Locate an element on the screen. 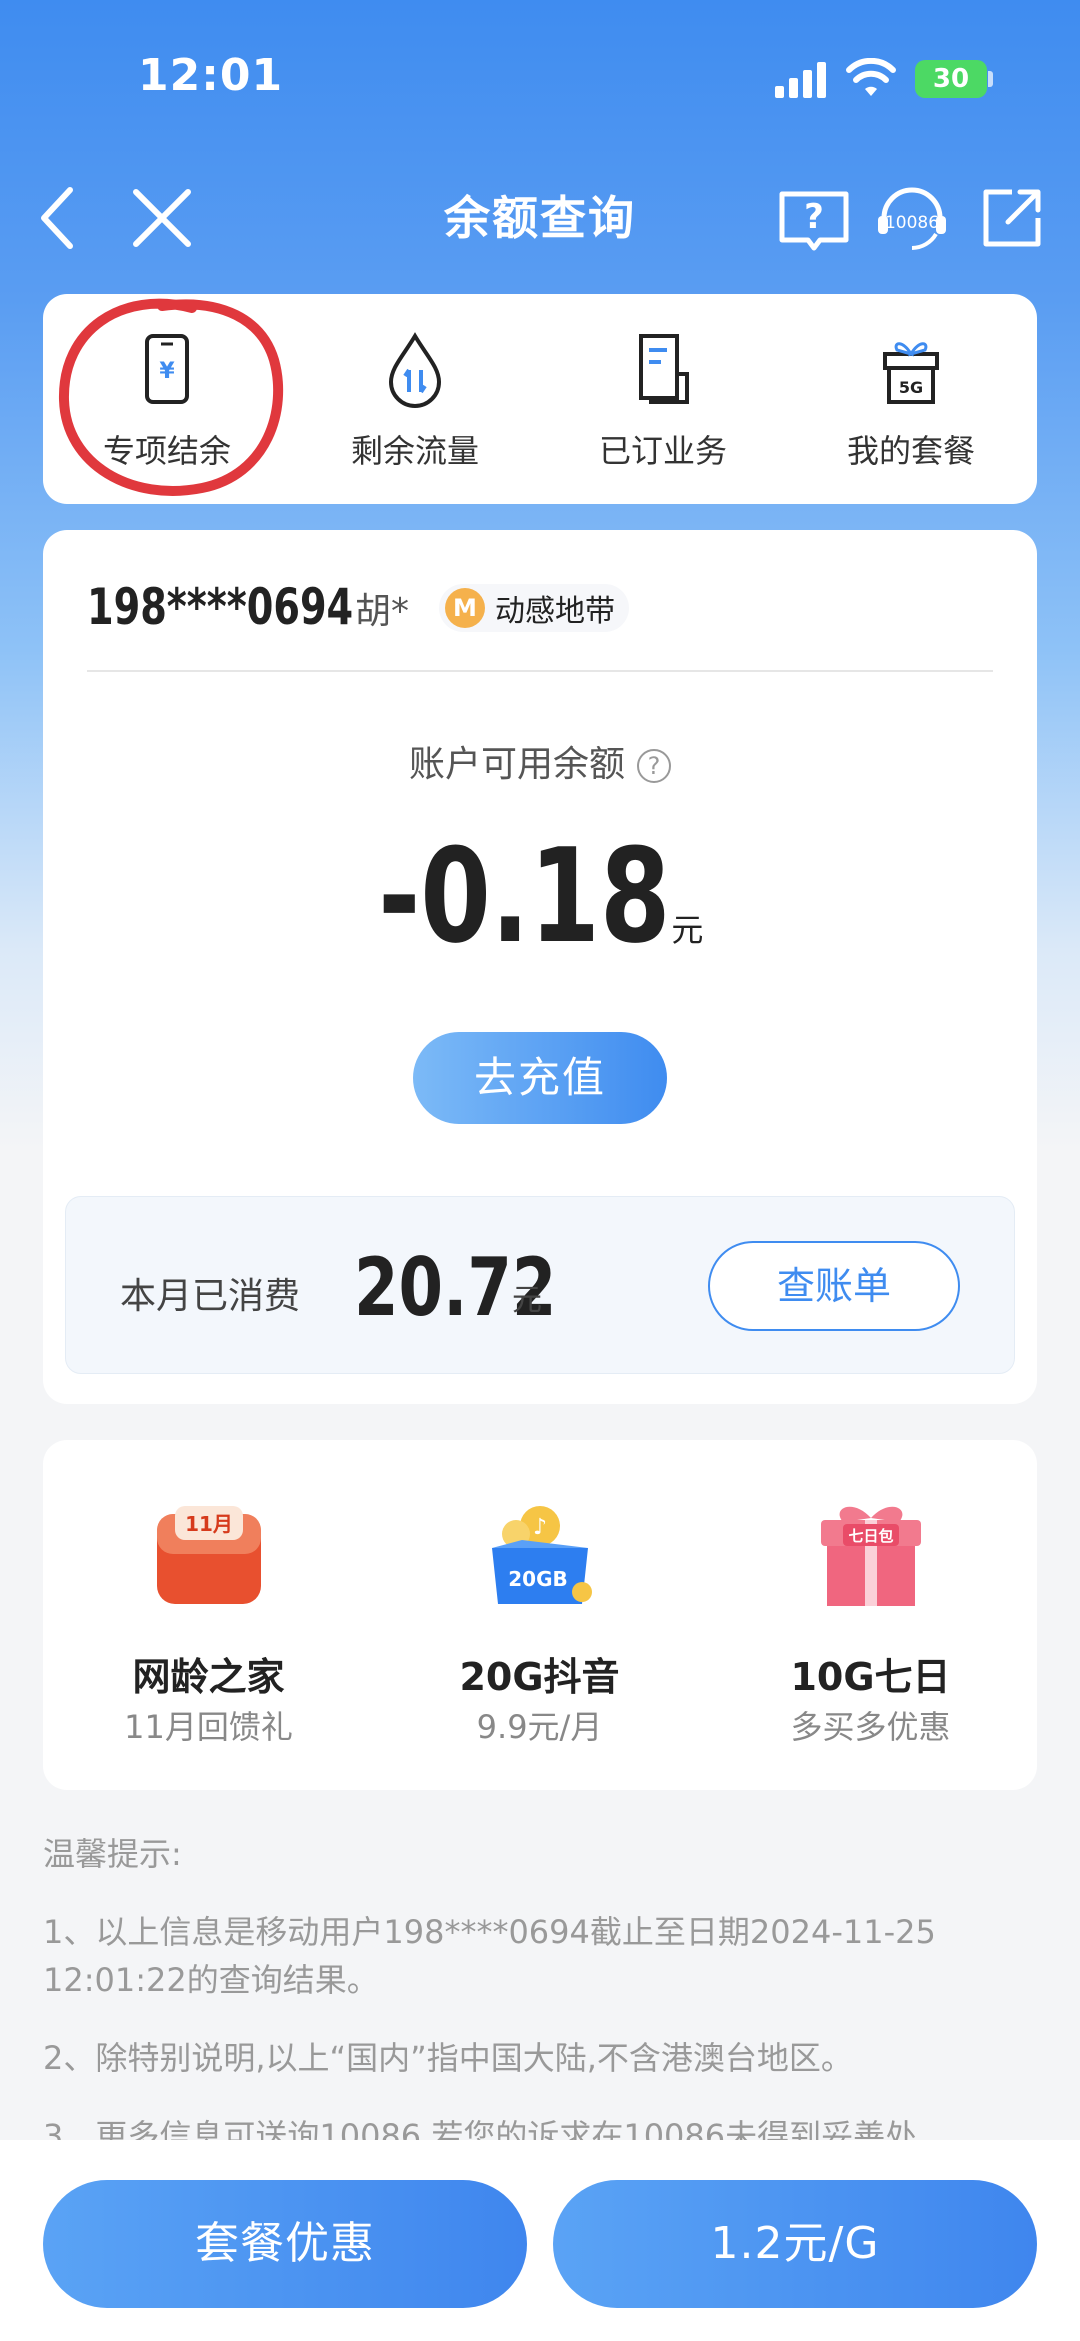  data-drop-icon is located at coordinates (415, 370).